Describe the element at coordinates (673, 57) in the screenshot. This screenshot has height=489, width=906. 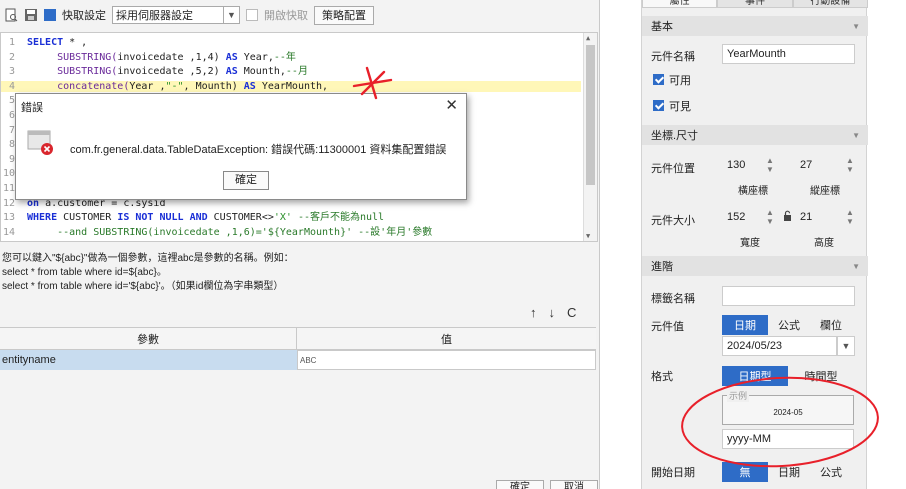
I see `widget-name-label: 元件名稱` at that location.